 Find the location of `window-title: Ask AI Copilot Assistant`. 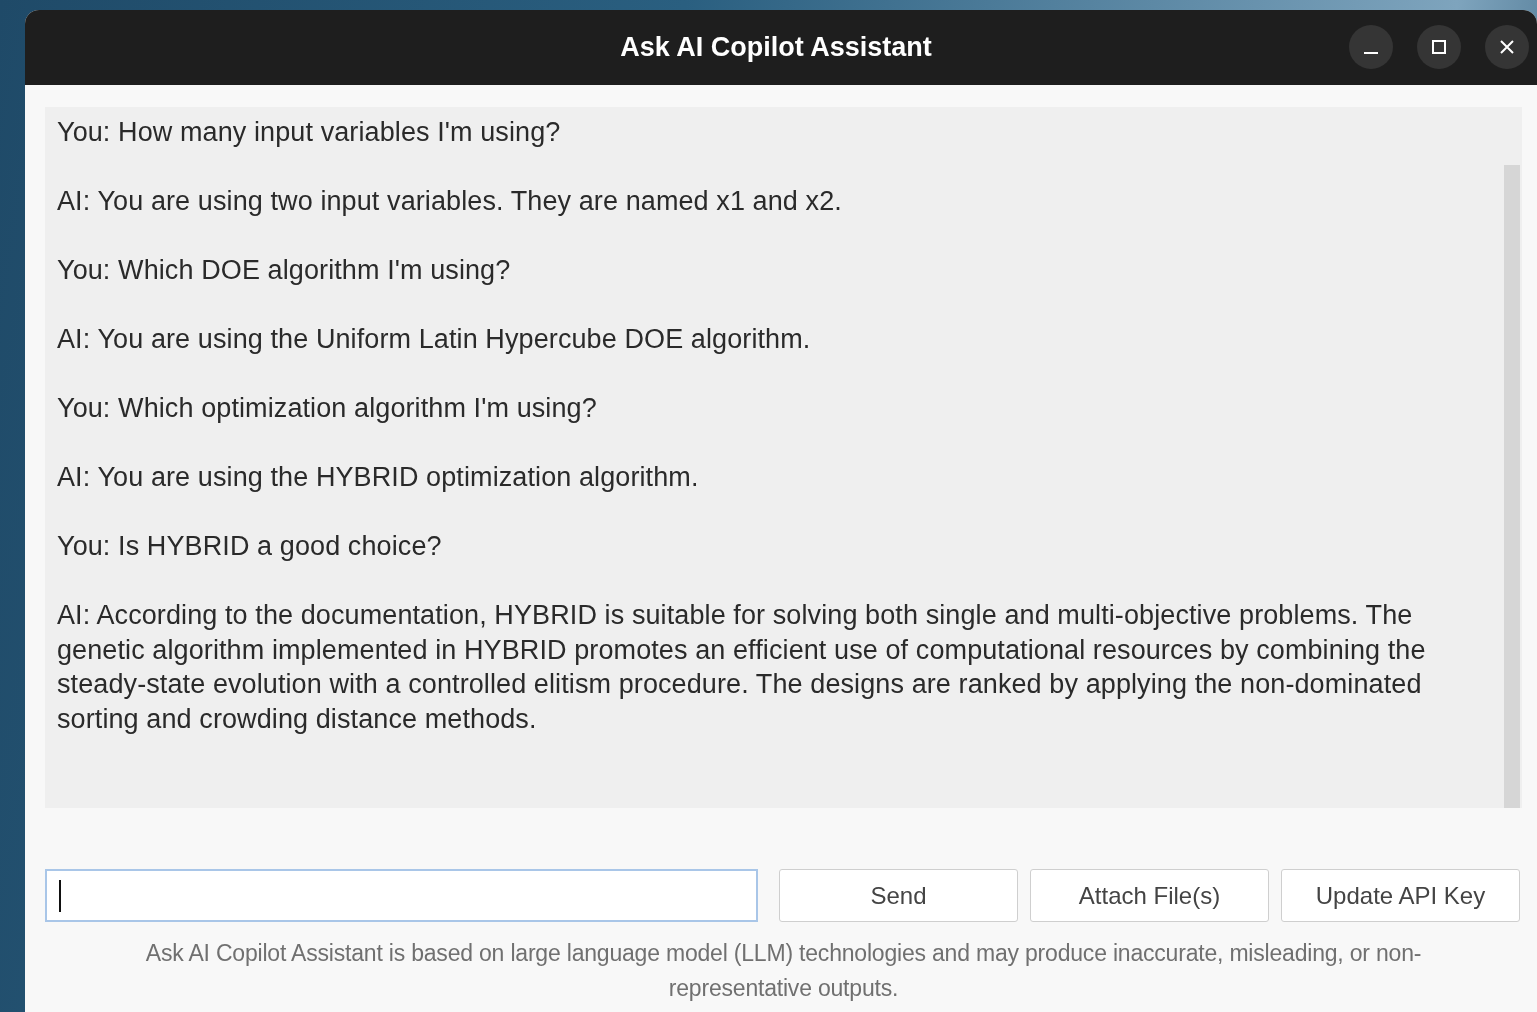

window-title: Ask AI Copilot Assistant is located at coordinates (776, 47).